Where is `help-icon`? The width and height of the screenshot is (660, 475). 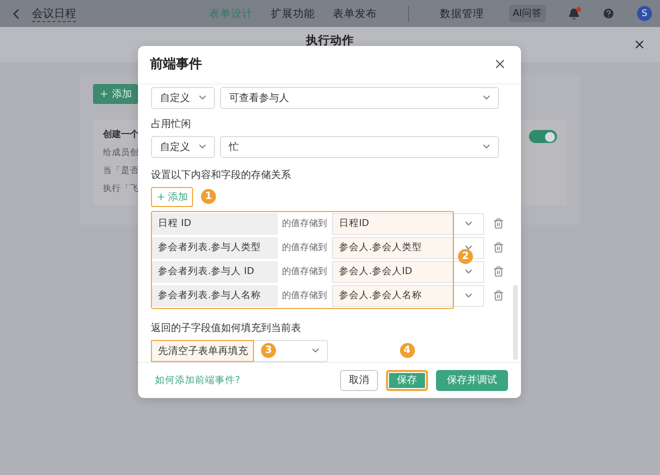 help-icon is located at coordinates (608, 13).